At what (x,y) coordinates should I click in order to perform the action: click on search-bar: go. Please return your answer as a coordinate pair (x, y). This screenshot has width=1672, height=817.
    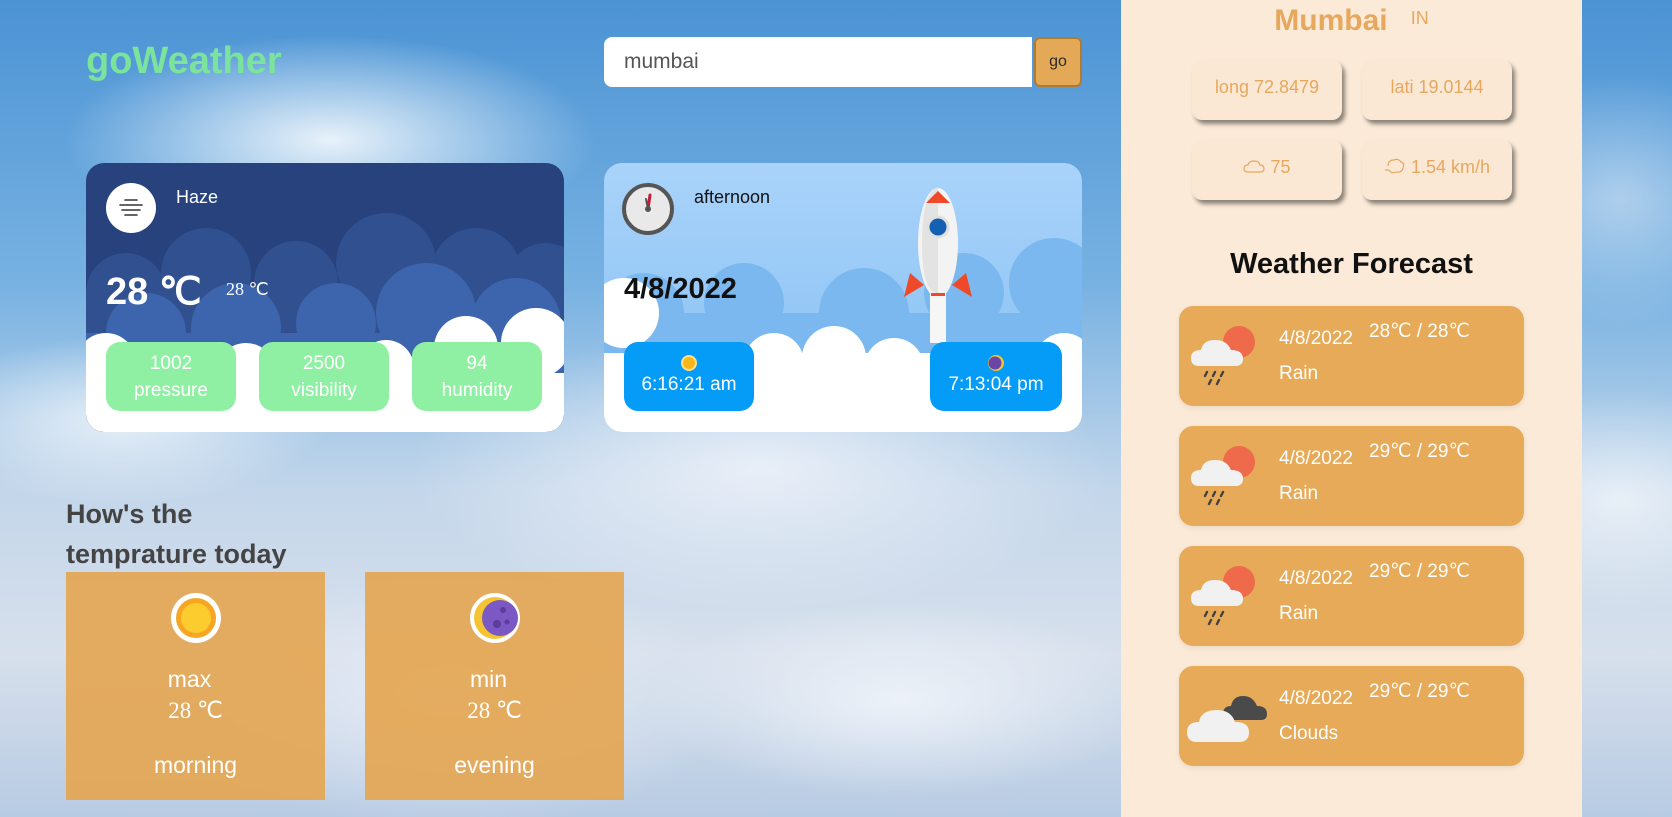
    Looking at the image, I should click on (843, 62).